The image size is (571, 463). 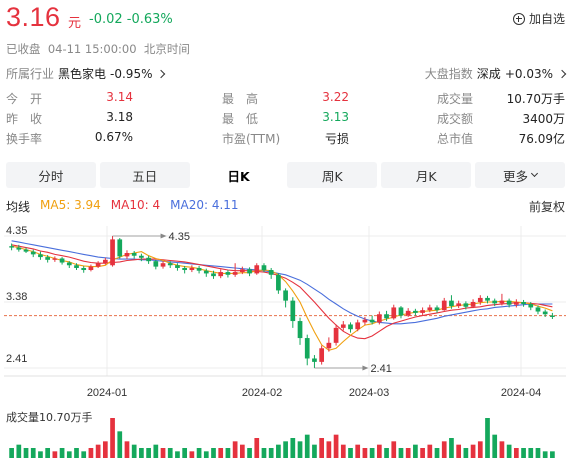 What do you see at coordinates (131, 73) in the screenshot?
I see `industry-change: -0.95%` at bounding box center [131, 73].